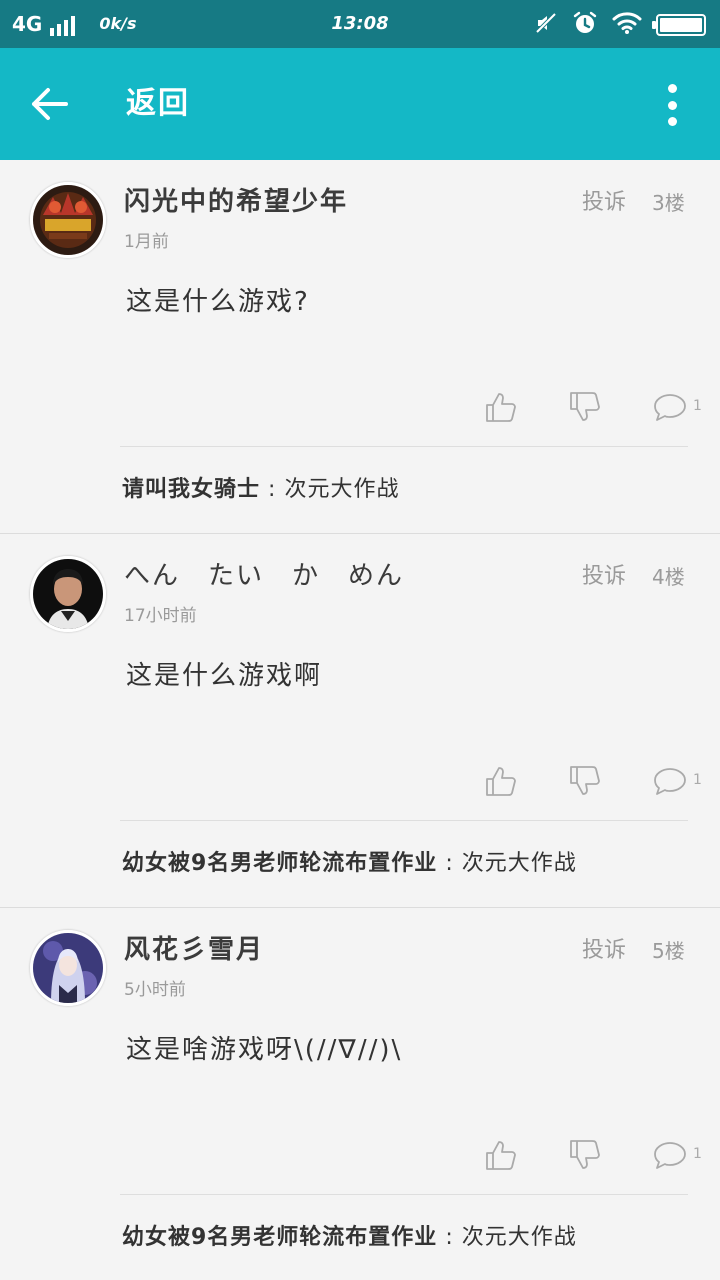  I want to click on comment-text: 这是啥游戏呀\(//∇//)\, so click(264, 1050).